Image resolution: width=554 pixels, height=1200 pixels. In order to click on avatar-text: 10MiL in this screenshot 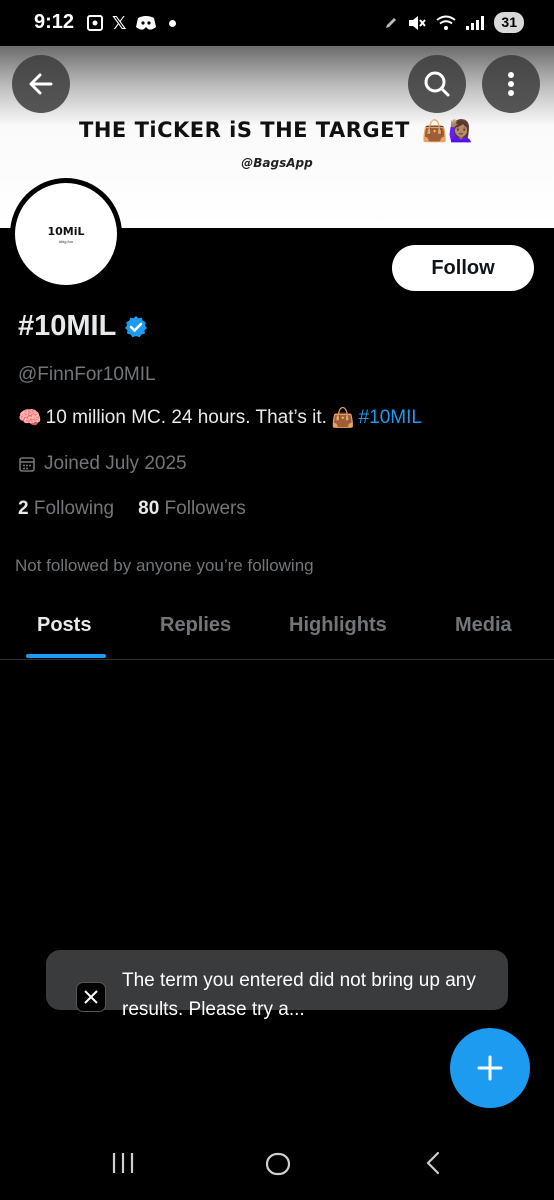, I will do `click(66, 231)`.